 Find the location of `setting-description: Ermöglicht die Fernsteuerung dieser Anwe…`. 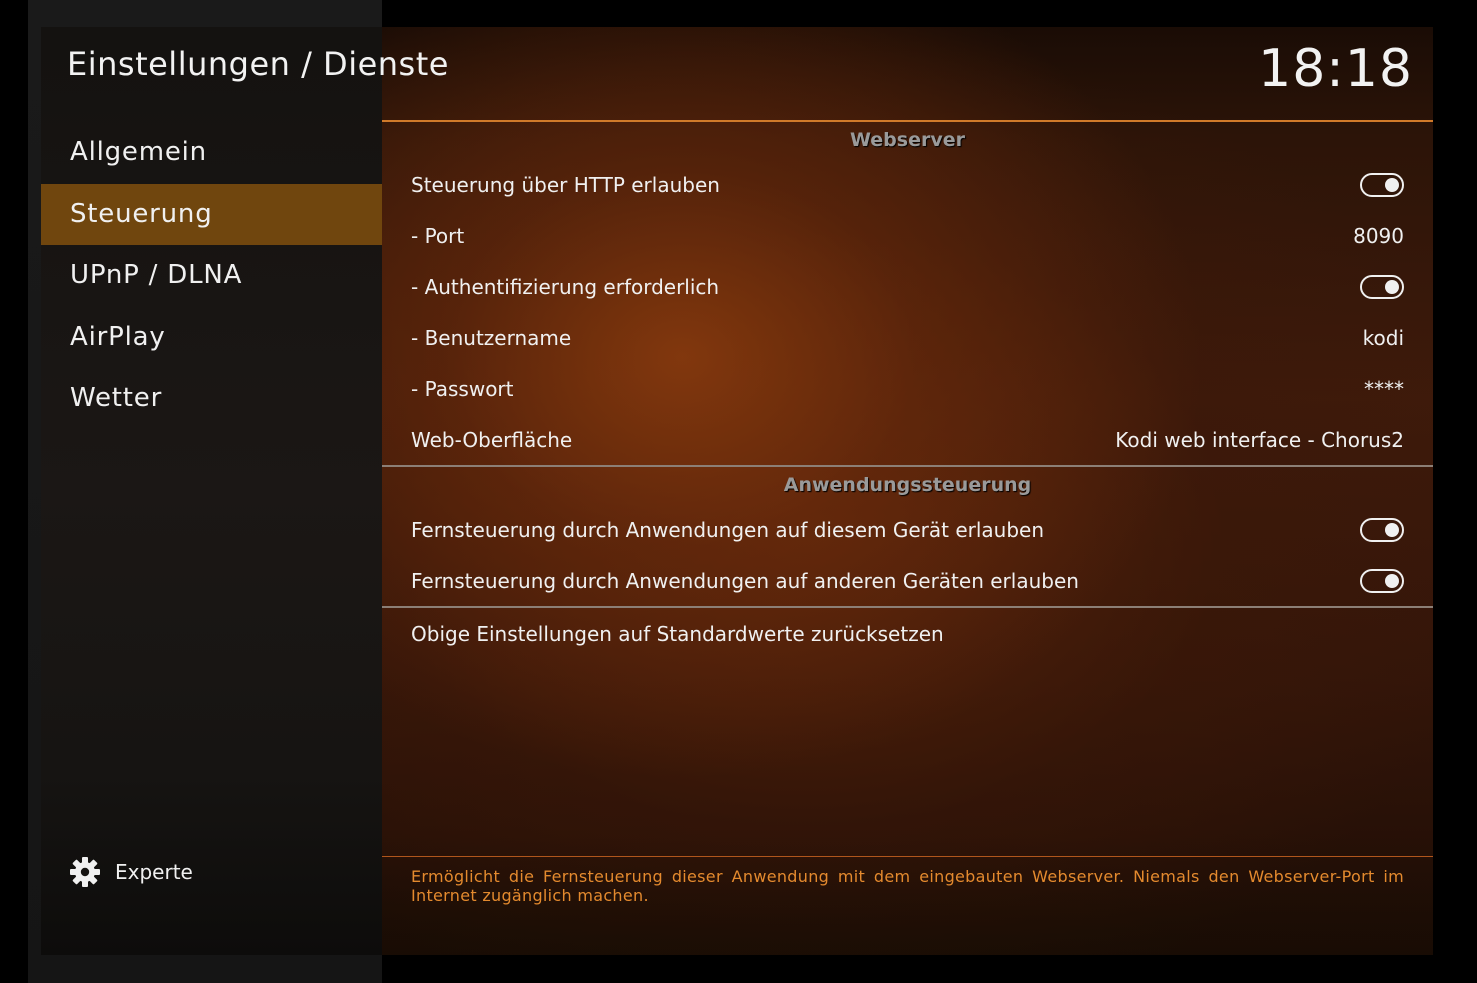

setting-description: Ermöglicht die Fernsteuerung dieser Anwe… is located at coordinates (907, 880).